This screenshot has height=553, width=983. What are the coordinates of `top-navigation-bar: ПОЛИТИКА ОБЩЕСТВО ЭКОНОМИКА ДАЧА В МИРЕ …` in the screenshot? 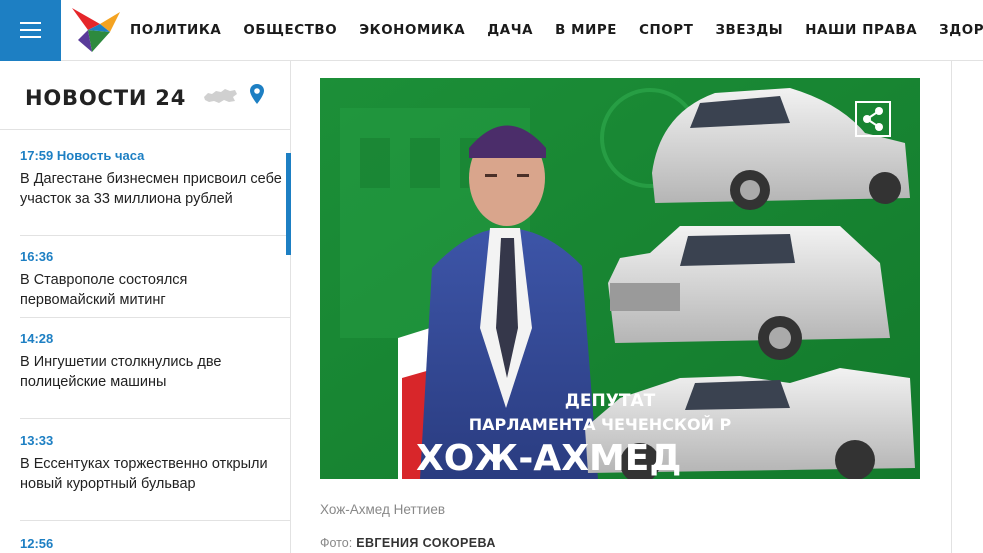 It's located at (491, 30).